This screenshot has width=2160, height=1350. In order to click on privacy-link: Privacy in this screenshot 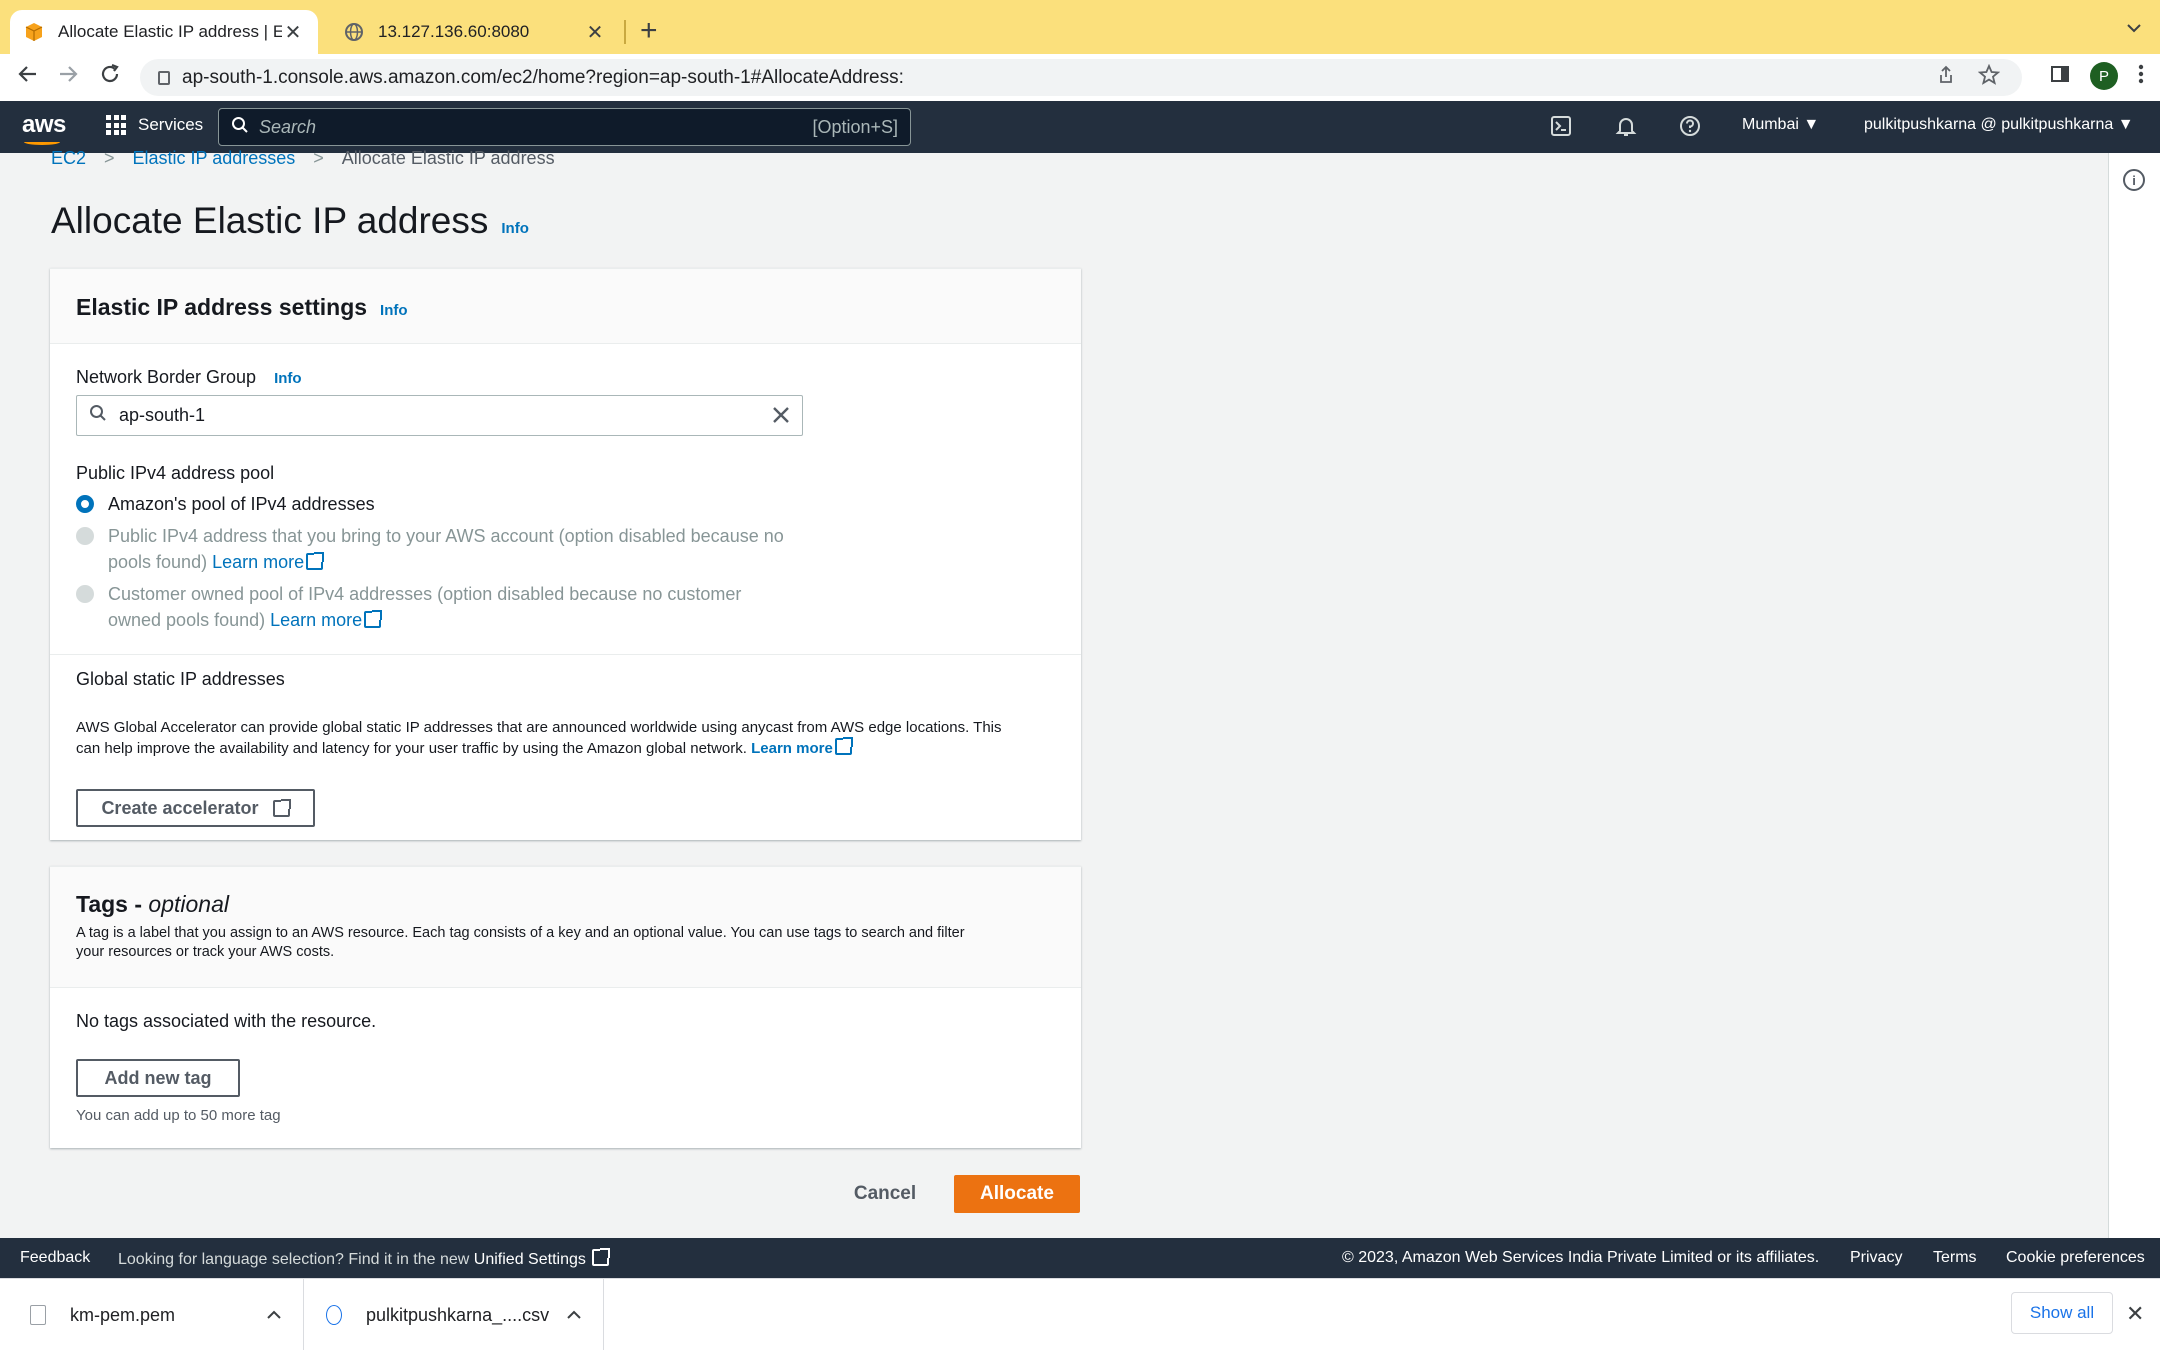, I will do `click(1876, 1258)`.